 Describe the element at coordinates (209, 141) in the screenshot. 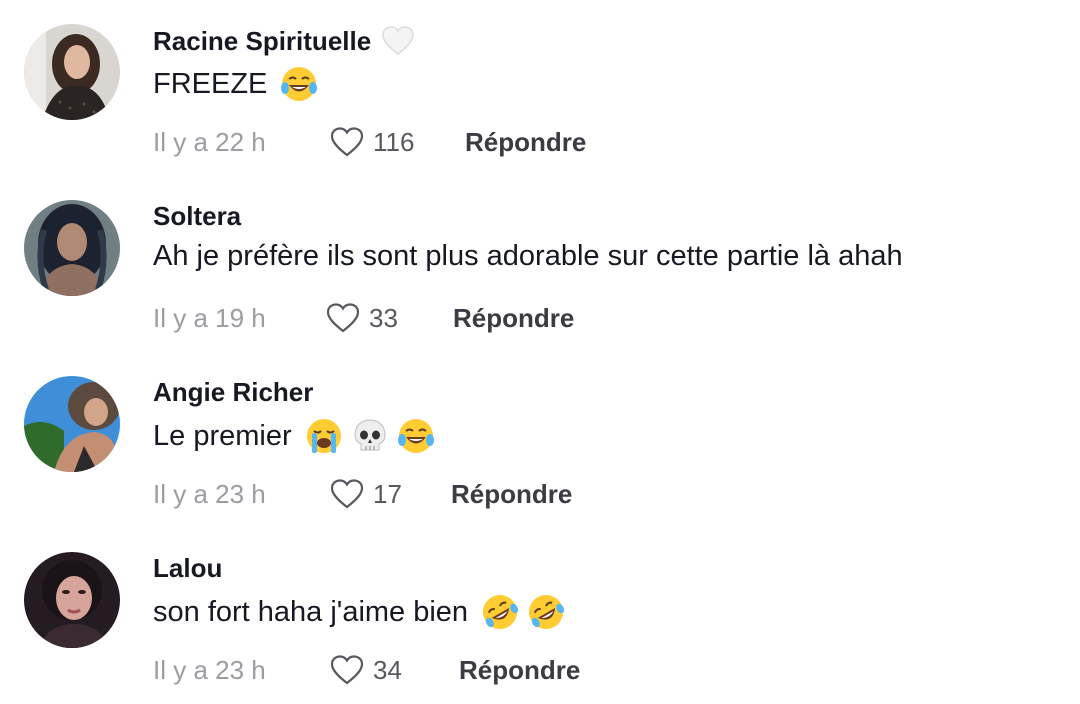

I see `comment-timestamp: Il y a 22 h` at that location.